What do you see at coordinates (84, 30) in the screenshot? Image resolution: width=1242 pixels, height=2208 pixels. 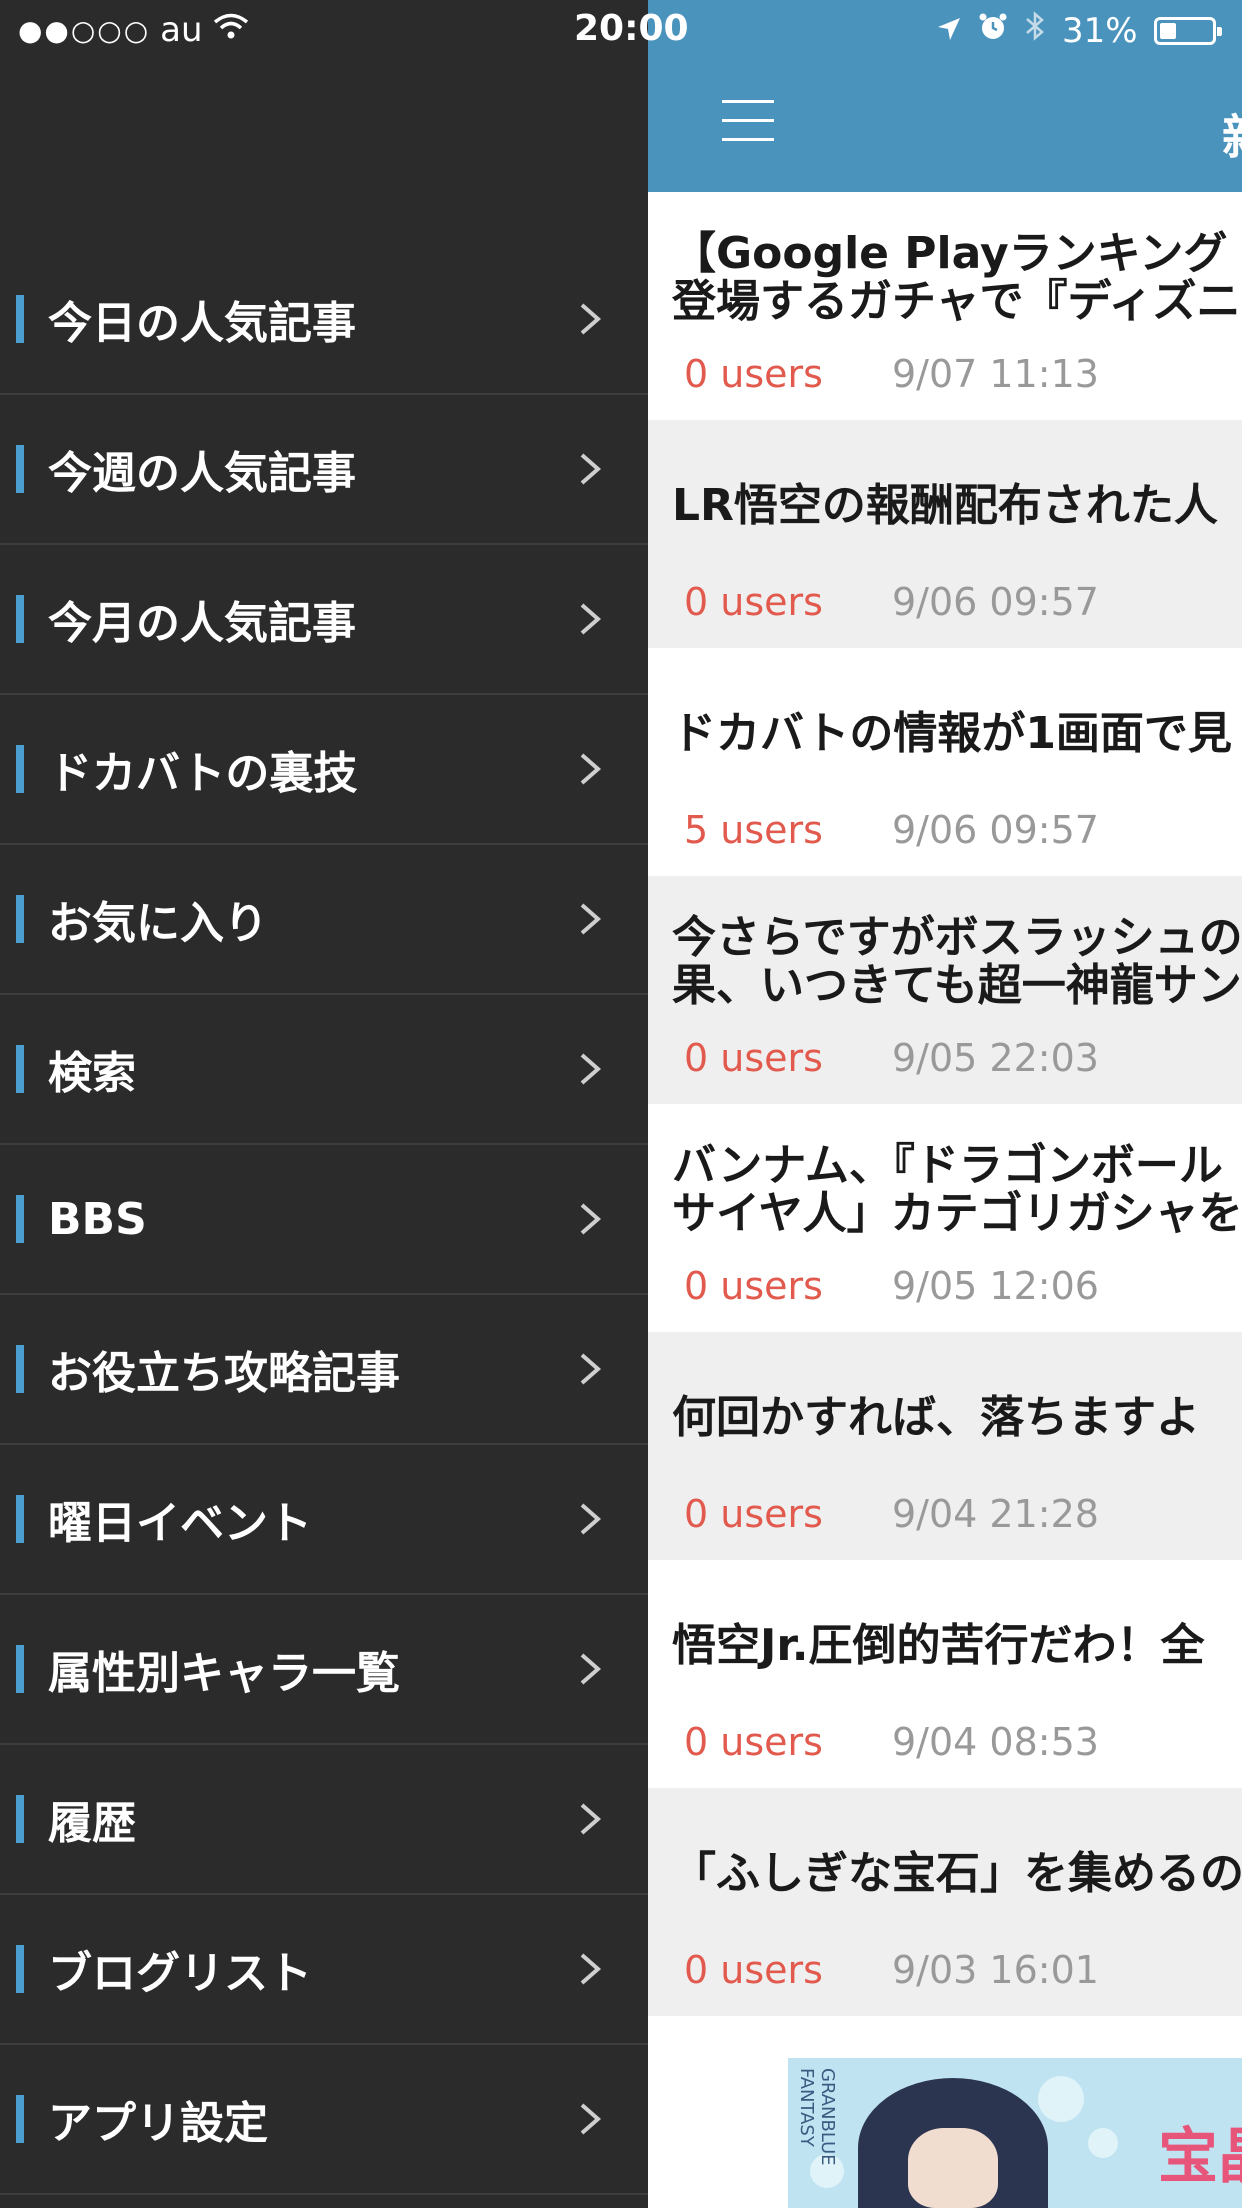 I see `signal-strength-icon: ●●○○○` at bounding box center [84, 30].